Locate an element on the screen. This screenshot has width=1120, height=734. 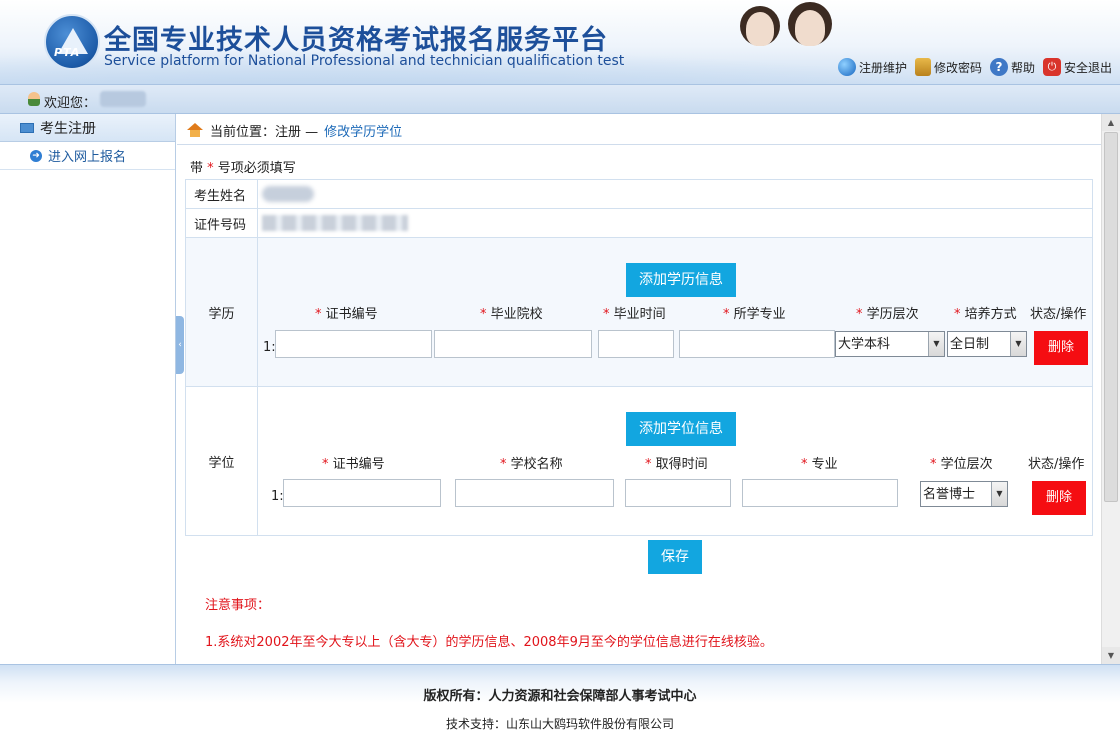
logout-link: ⏻ 安全退出 is located at coordinates (1077, 67).